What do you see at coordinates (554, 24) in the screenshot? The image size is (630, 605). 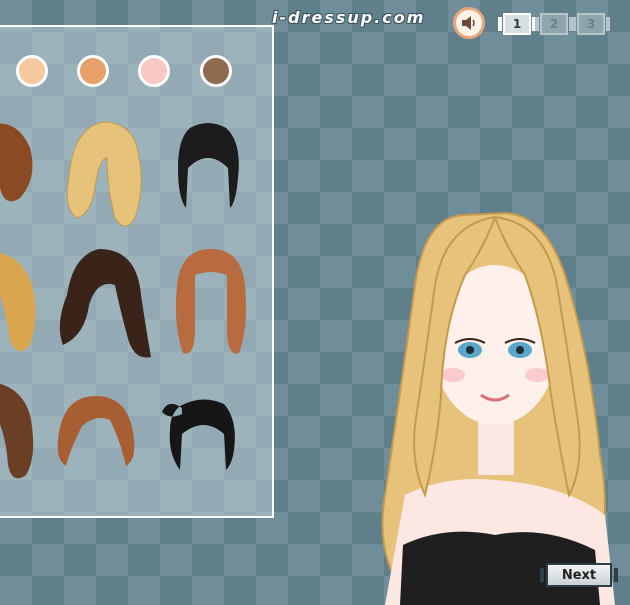 I see `page-2-button: 2` at bounding box center [554, 24].